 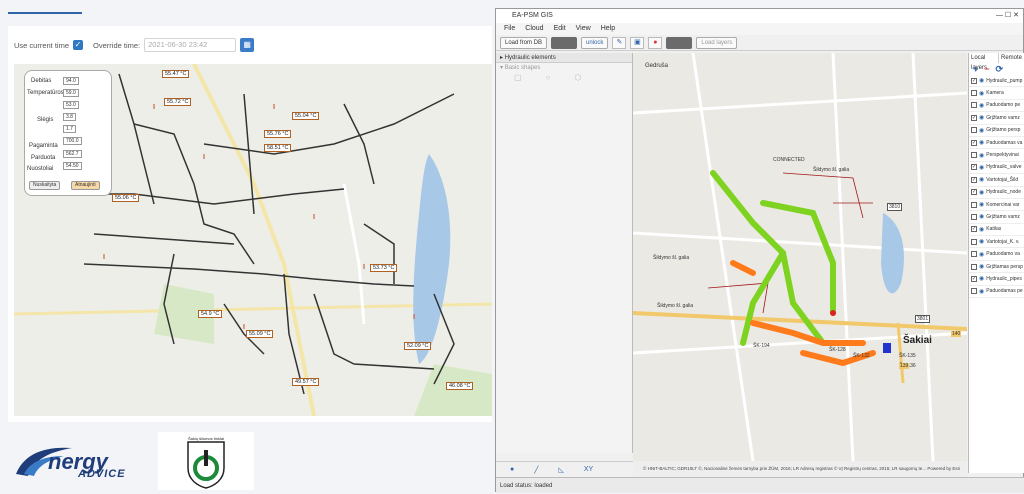 What do you see at coordinates (247, 45) in the screenshot?
I see `calendar-button: ▦` at bounding box center [247, 45].